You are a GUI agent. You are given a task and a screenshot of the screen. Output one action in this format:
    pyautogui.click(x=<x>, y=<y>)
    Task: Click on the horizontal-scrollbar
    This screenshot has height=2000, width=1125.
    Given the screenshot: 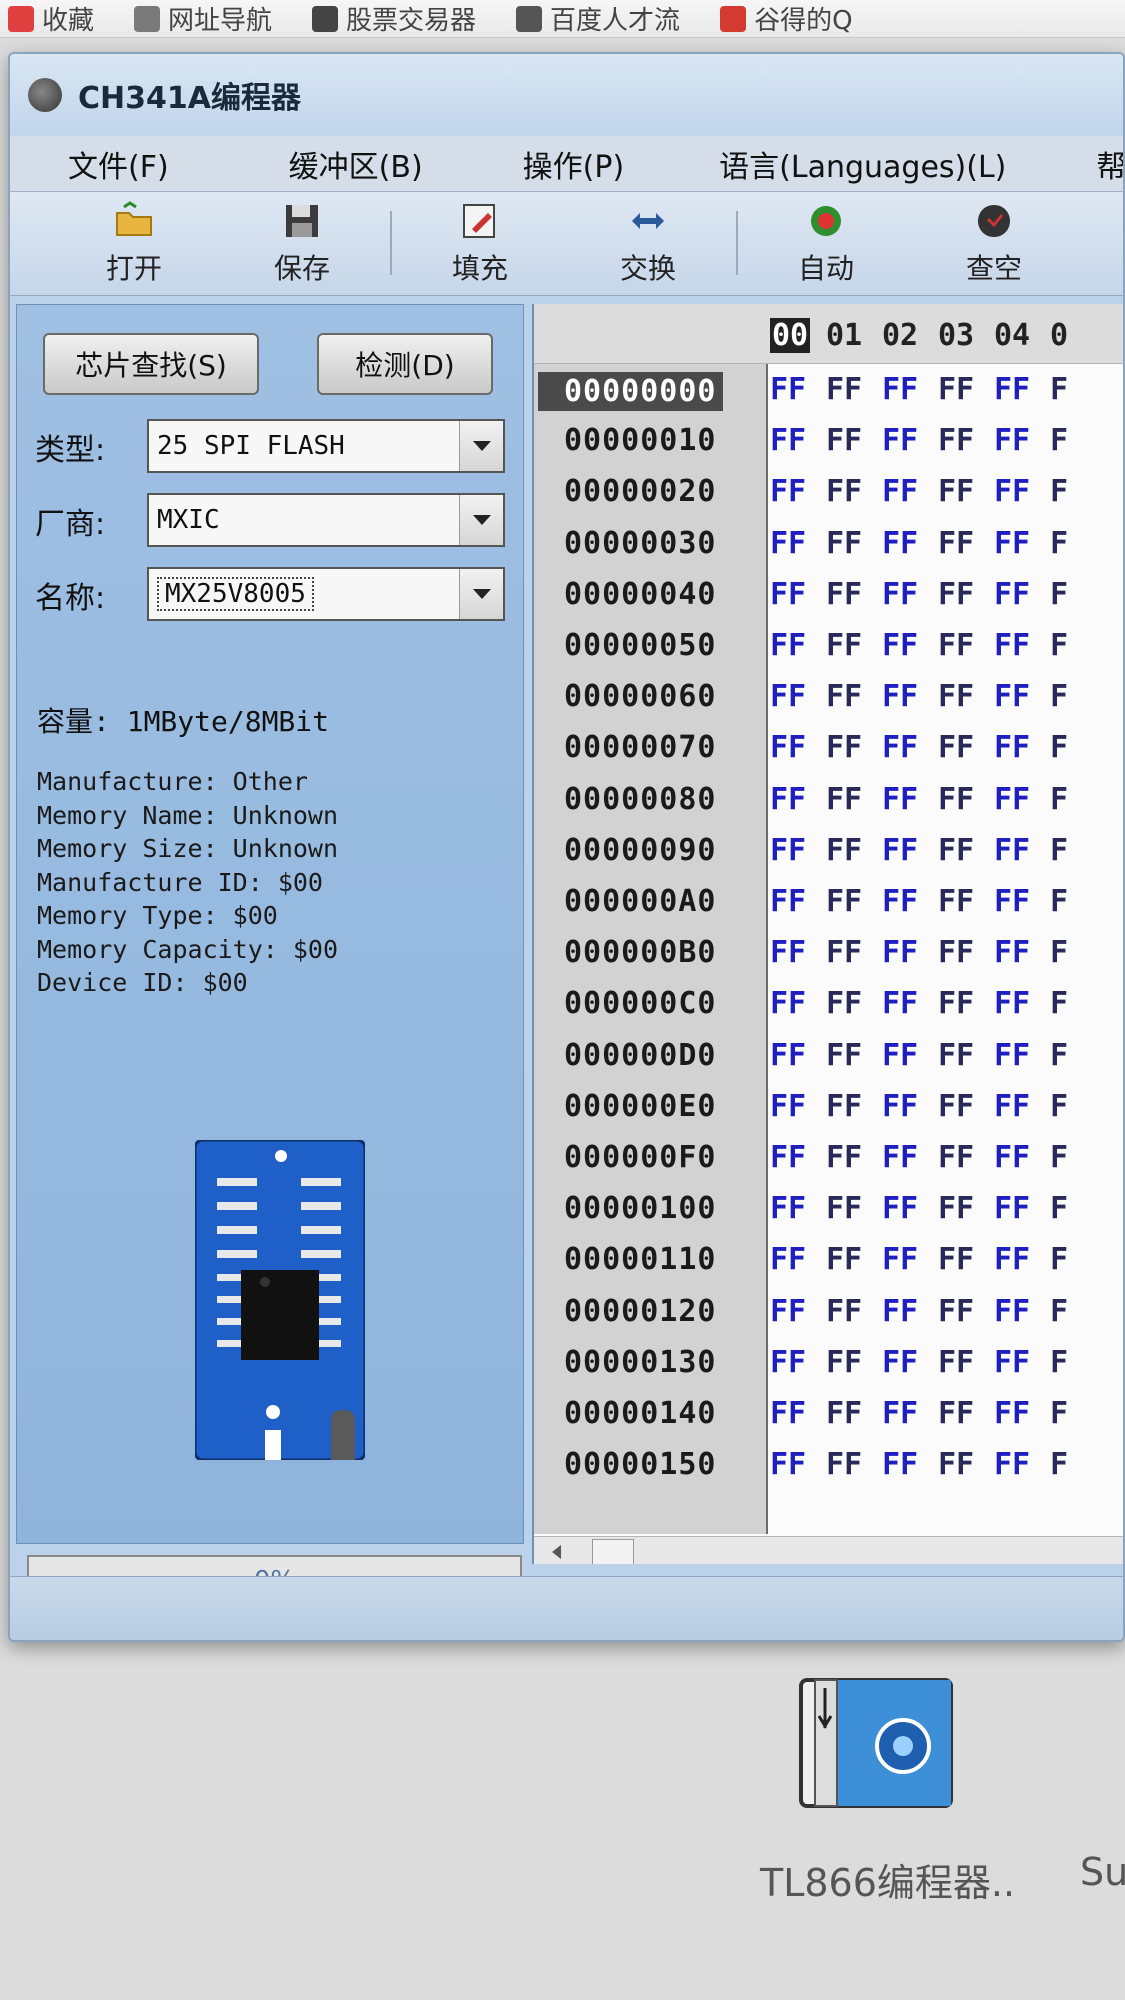 What is the action you would take?
    pyautogui.click(x=828, y=1550)
    